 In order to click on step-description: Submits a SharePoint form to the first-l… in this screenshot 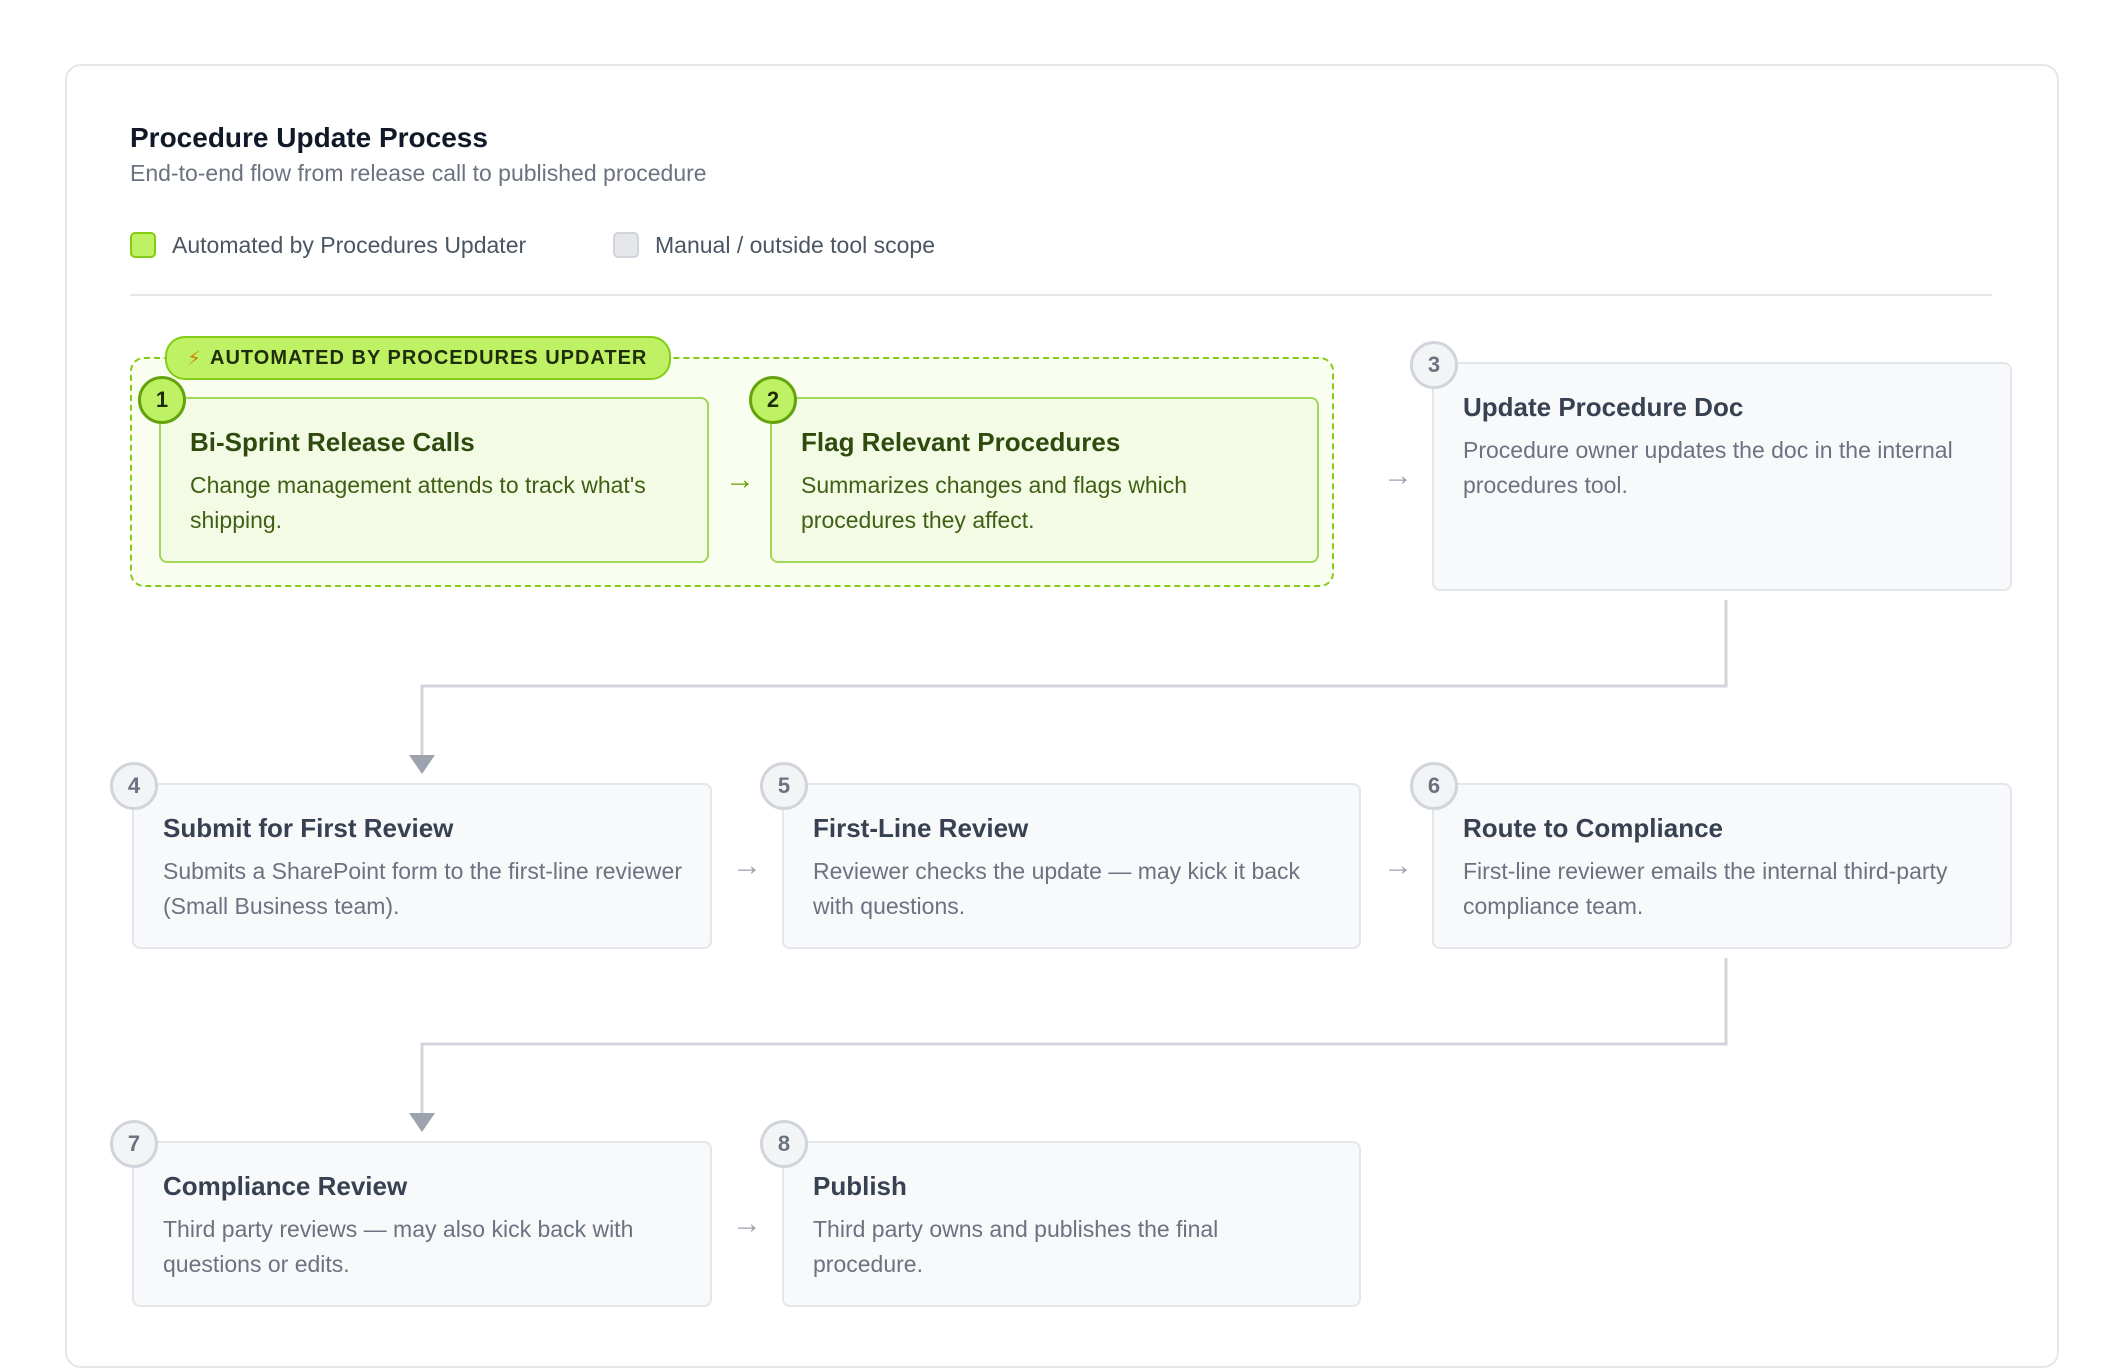, I will do `click(422, 888)`.